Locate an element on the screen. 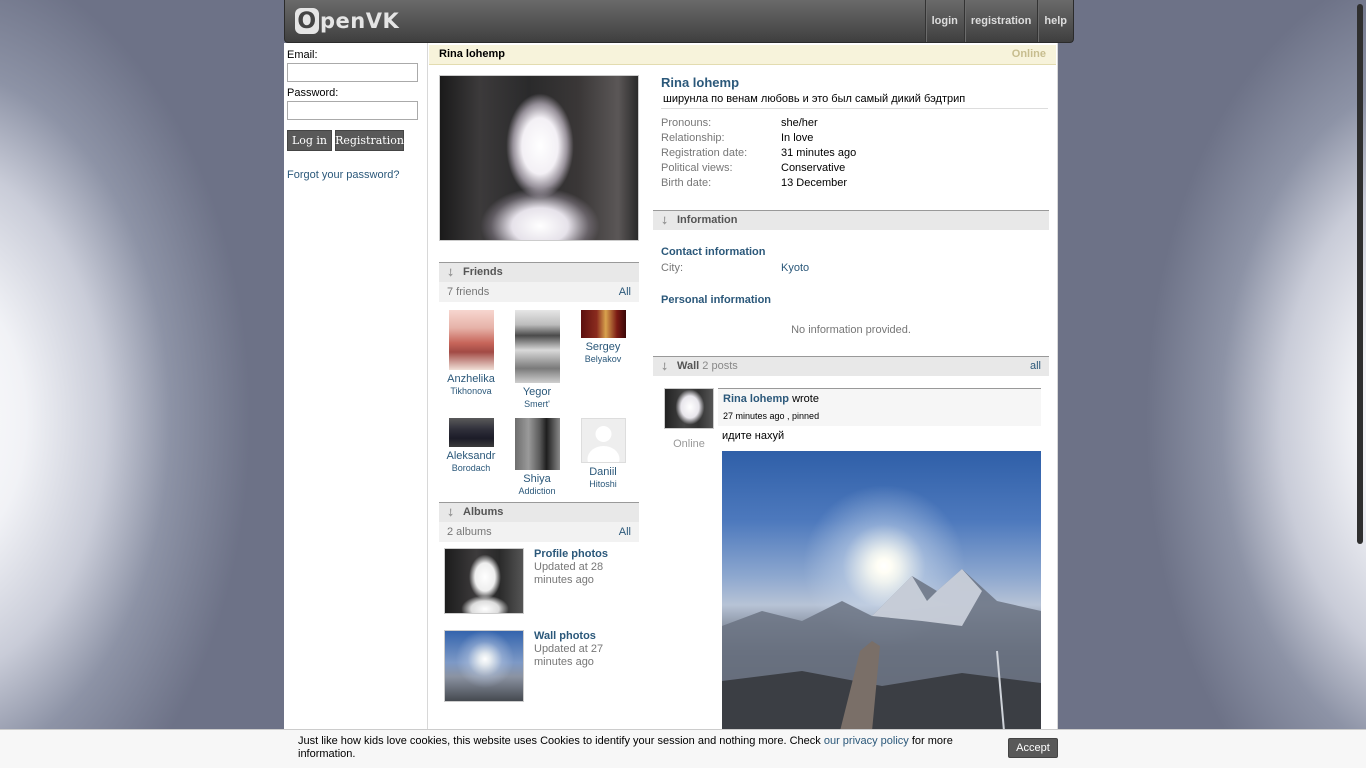 The image size is (1366, 768). nav-registration: registration is located at coordinates (1000, 21).